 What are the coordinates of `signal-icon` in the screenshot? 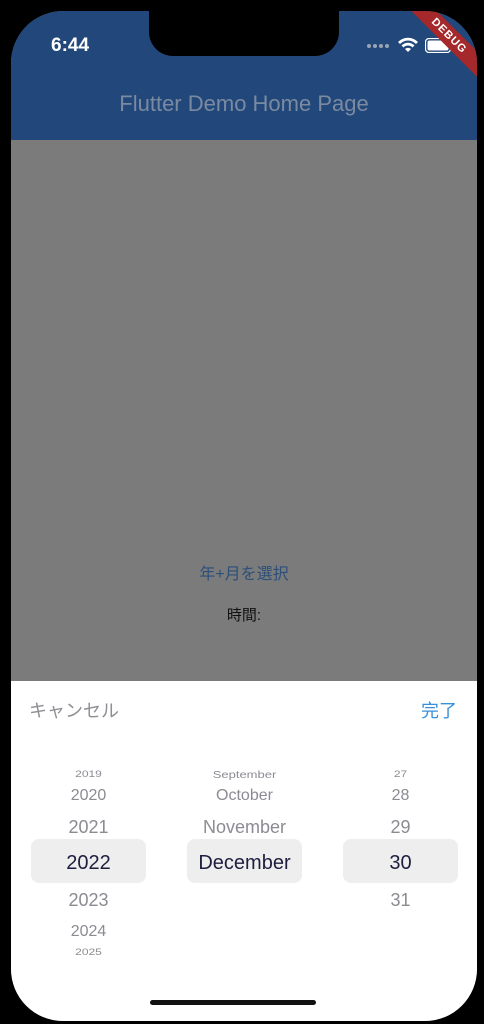 It's located at (379, 46).